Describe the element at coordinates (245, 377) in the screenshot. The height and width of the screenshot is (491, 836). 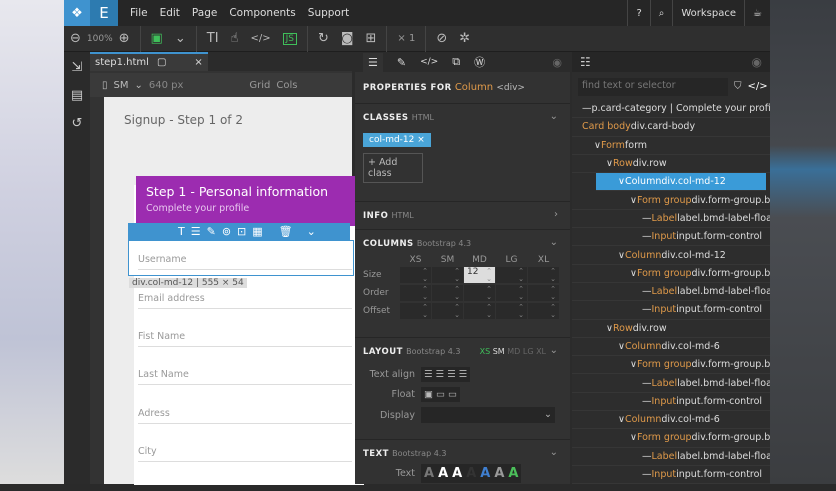
I see `last-name-field: Last Name` at that location.